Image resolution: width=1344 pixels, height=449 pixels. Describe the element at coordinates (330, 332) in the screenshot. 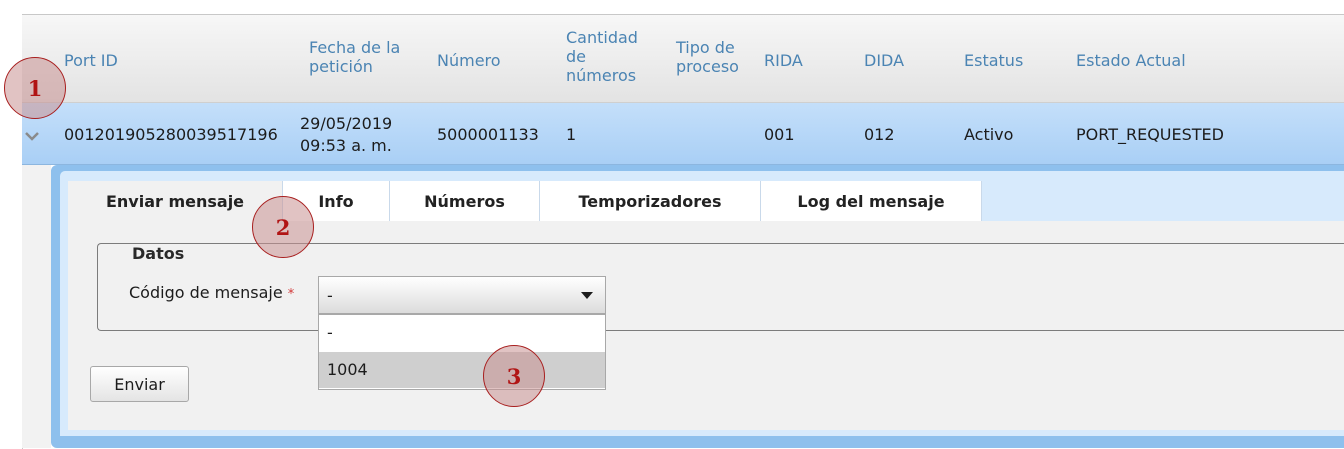

I see `dropdown-option-label: -` at that location.